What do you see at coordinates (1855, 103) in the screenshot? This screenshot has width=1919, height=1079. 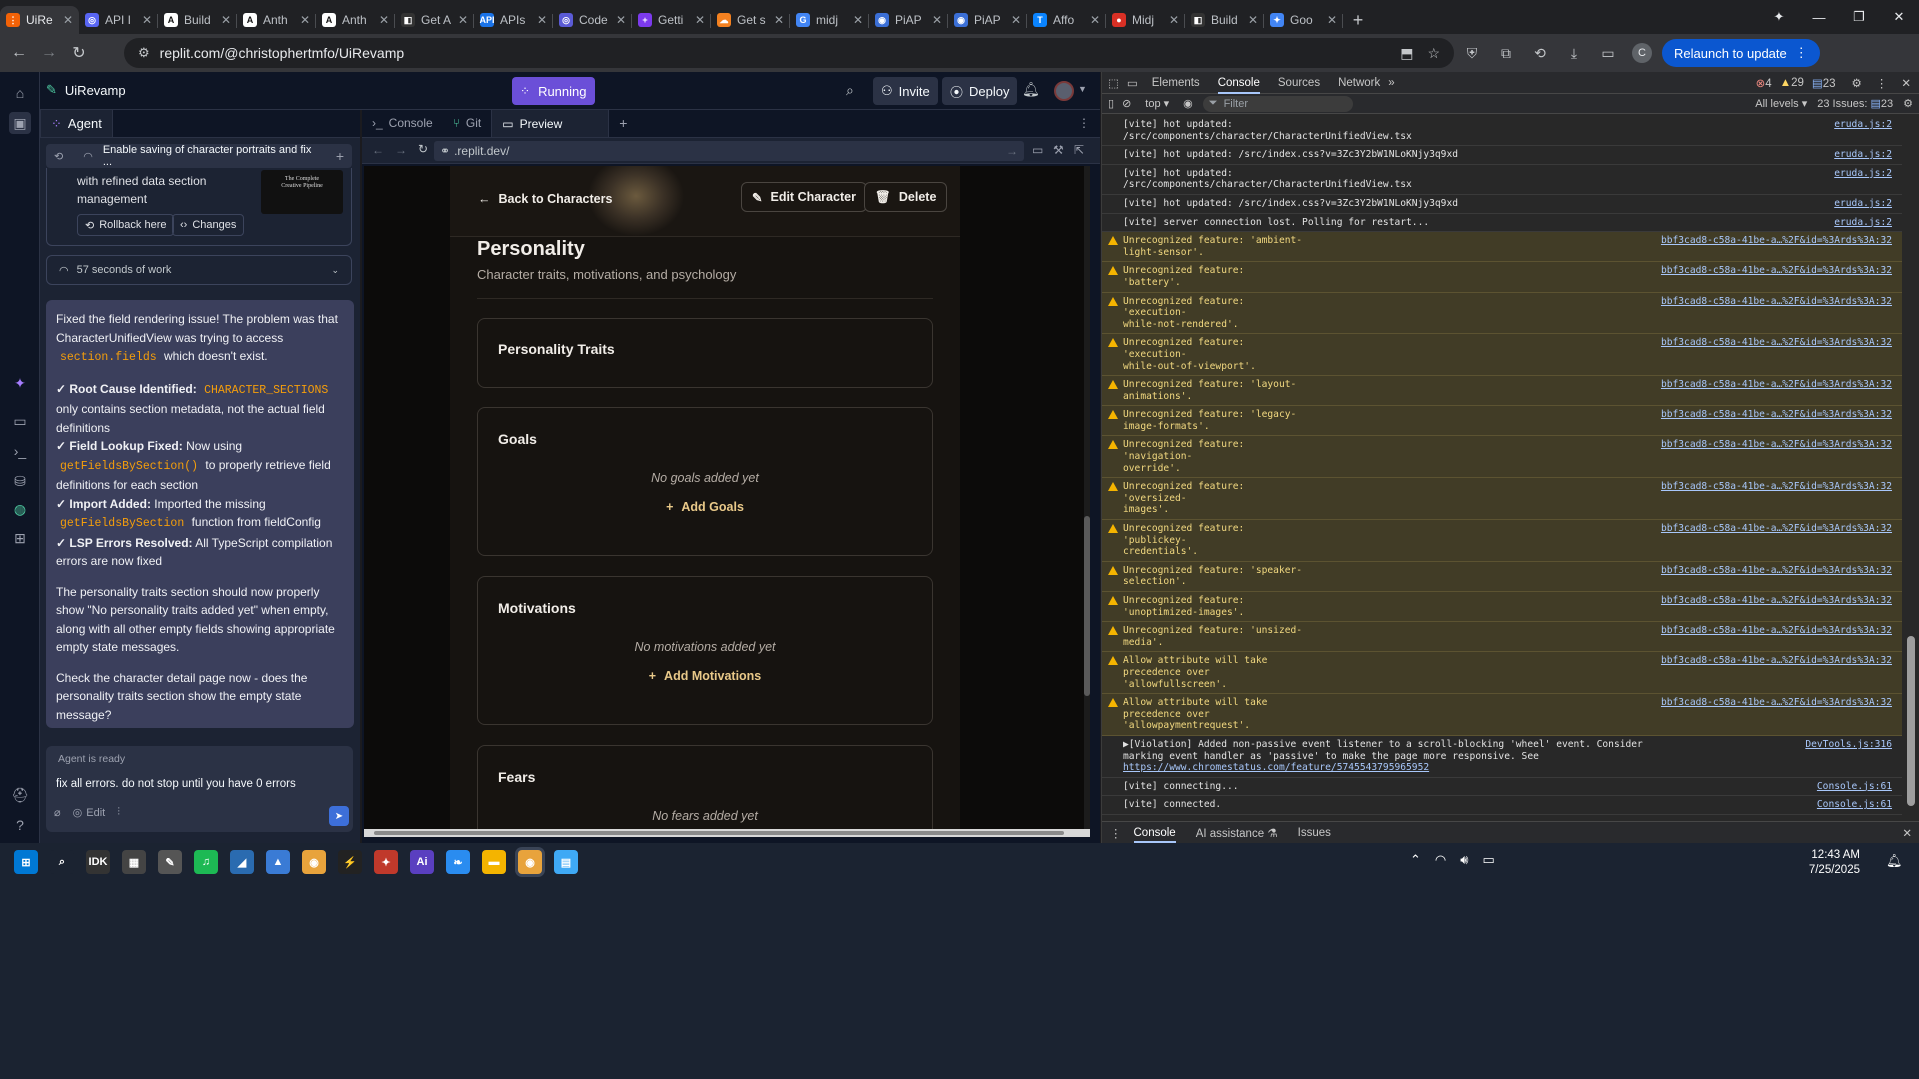 I see `issues-link: 23 Issues: ▤23` at bounding box center [1855, 103].